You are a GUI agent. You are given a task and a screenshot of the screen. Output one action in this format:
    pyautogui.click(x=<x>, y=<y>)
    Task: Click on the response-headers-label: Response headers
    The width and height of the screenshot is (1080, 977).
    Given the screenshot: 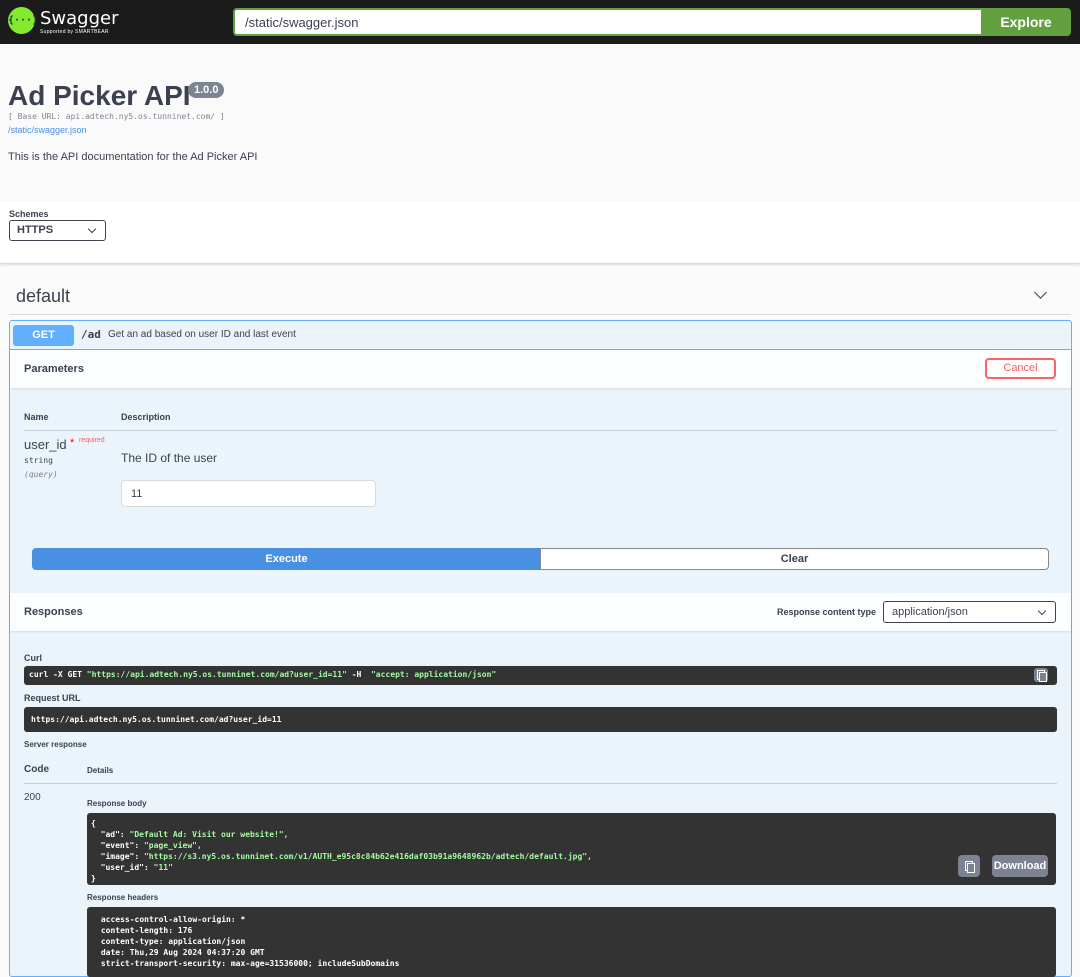 What is the action you would take?
    pyautogui.click(x=123, y=897)
    